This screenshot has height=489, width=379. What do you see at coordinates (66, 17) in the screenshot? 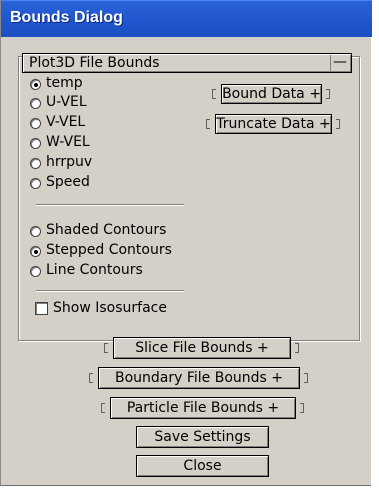
I see `window-title: Bounds Dialog` at bounding box center [66, 17].